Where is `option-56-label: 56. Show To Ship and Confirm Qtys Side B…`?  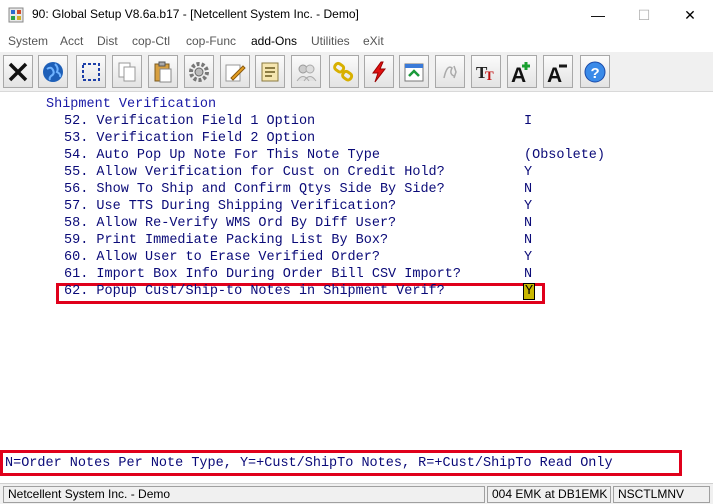 option-56-label: 56. Show To Ship and Confirm Qtys Side B… is located at coordinates (254, 189).